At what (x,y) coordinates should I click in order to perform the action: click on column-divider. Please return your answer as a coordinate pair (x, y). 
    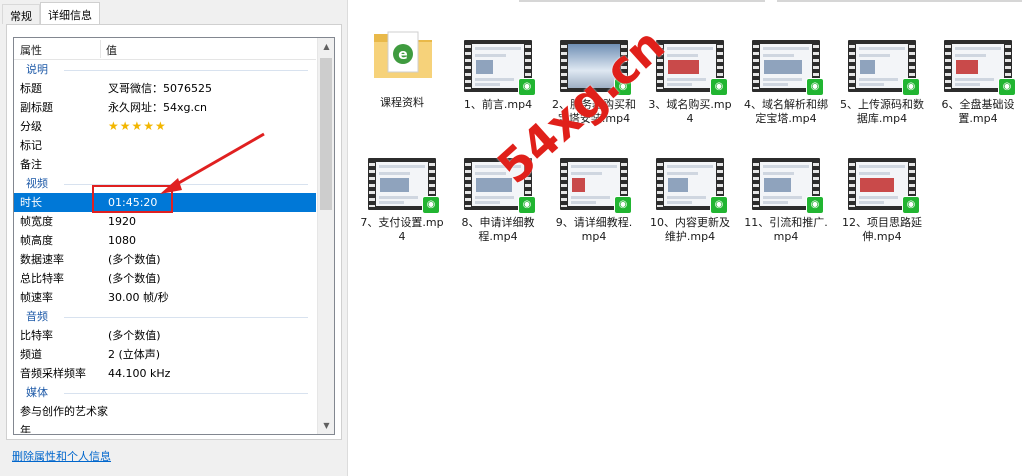
    Looking at the image, I should click on (100, 49).